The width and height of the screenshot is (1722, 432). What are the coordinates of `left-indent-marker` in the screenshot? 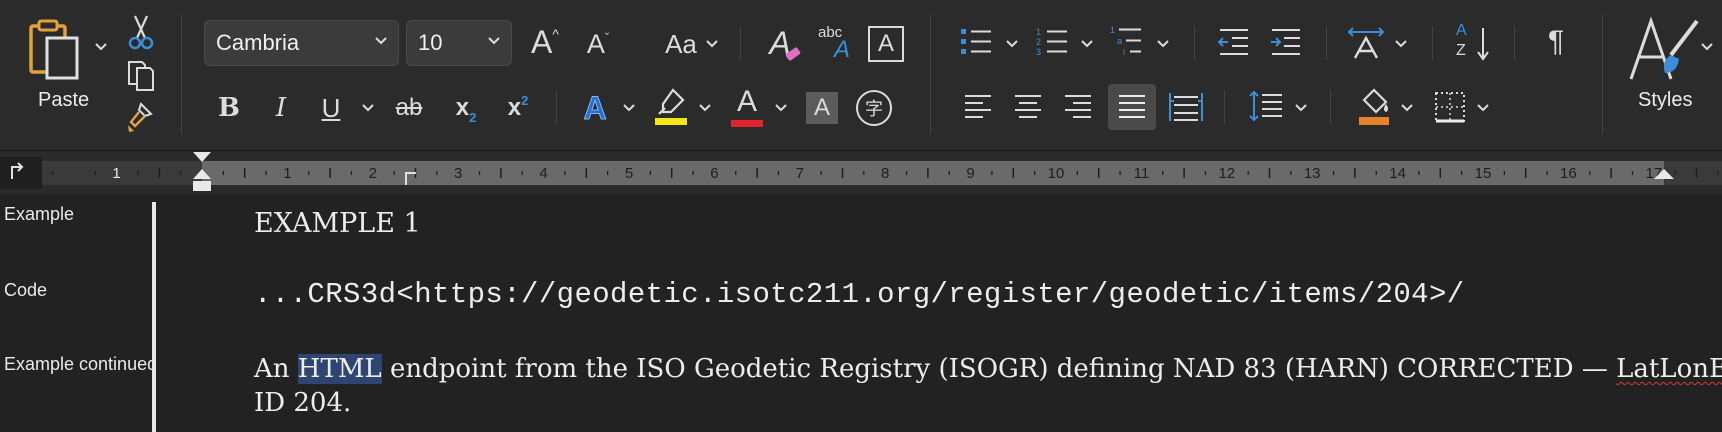 It's located at (202, 186).